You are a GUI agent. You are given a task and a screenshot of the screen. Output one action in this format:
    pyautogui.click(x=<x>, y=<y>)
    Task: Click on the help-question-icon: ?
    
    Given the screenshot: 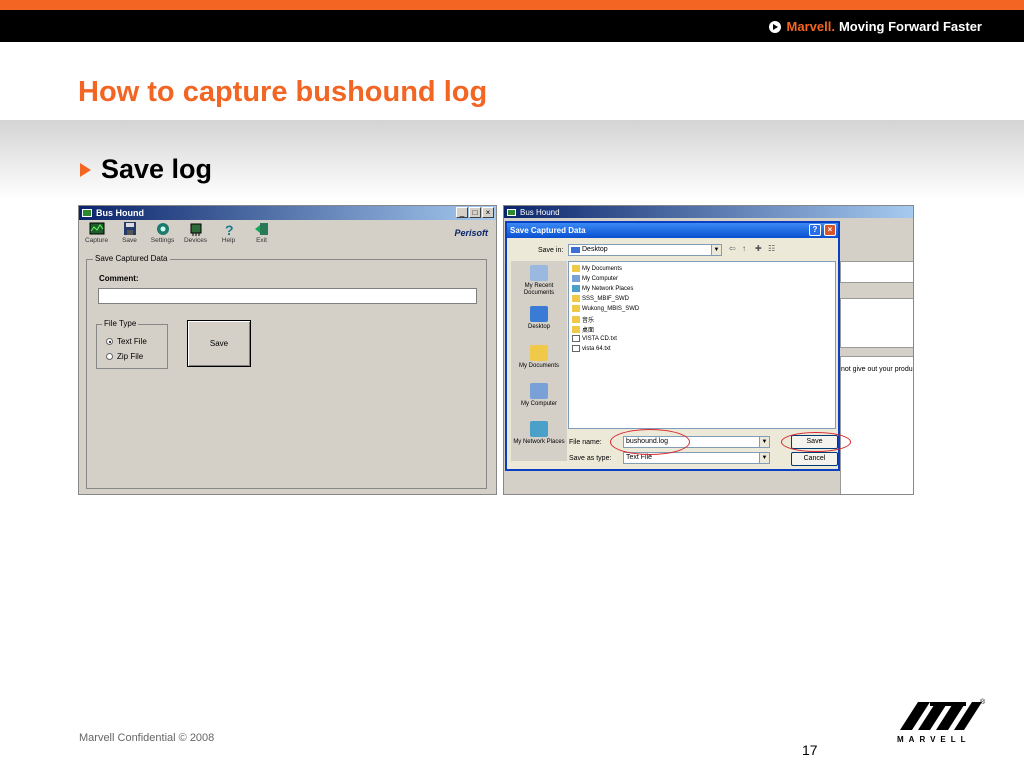 What is the action you would take?
    pyautogui.click(x=229, y=229)
    